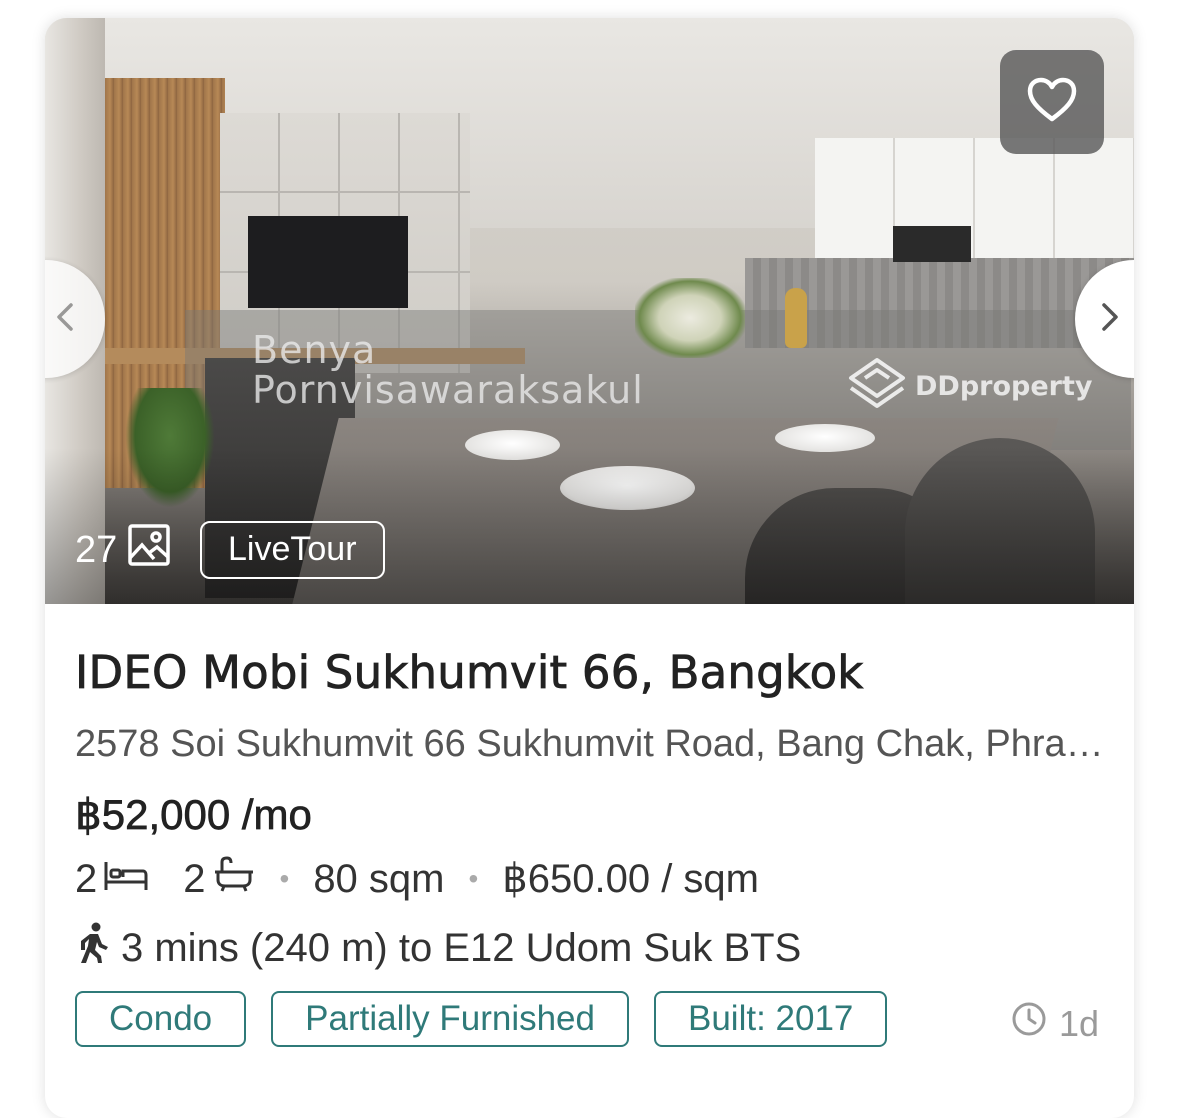 This screenshot has height=1118, width=1179. I want to click on listing-price: ฿52,000 /mo, so click(194, 815).